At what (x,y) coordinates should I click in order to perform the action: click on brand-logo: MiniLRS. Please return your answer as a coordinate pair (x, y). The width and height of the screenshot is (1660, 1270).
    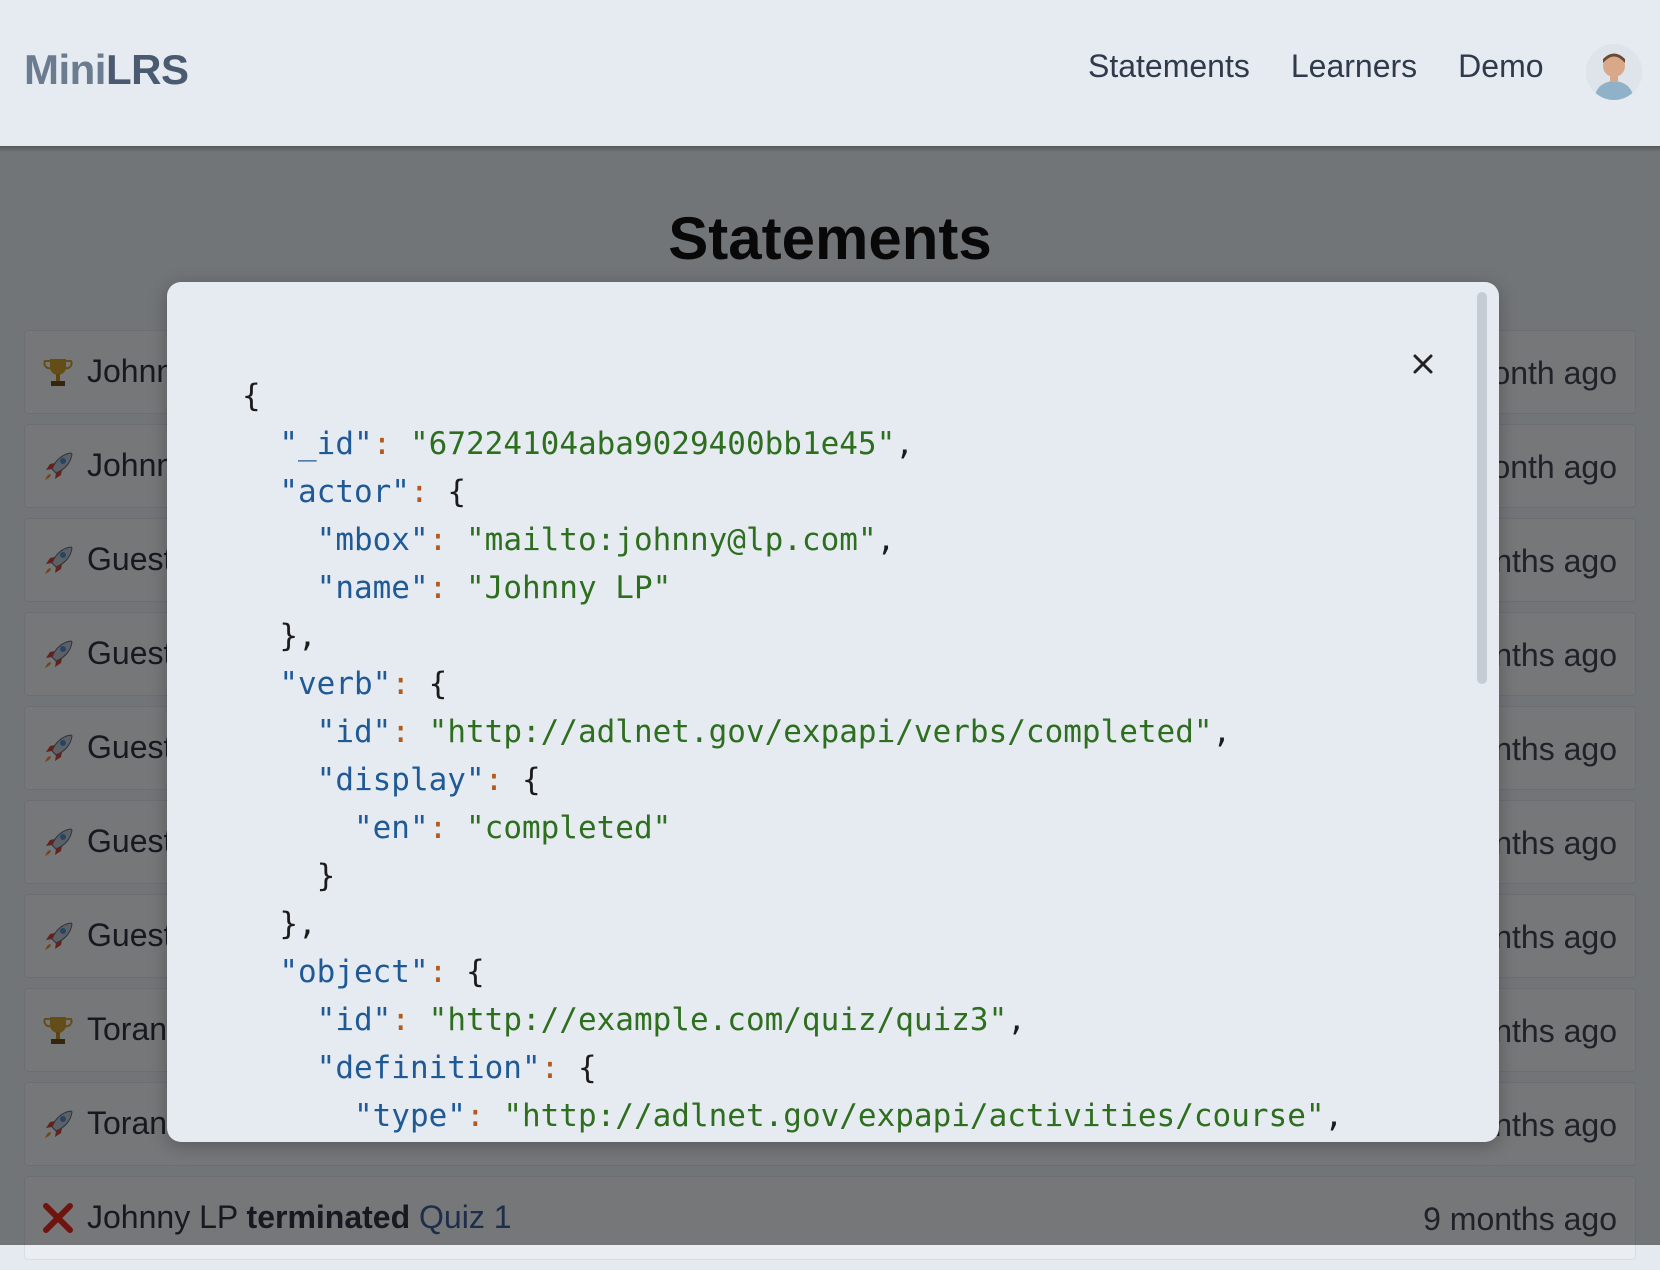
    Looking at the image, I should click on (106, 70).